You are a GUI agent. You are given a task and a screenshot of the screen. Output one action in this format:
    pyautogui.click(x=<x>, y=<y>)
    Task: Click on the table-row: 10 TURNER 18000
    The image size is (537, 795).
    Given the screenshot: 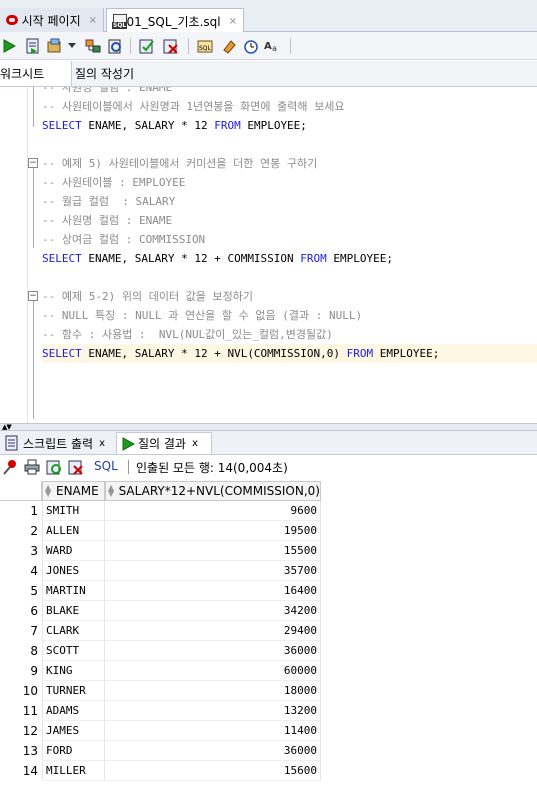 What is the action you would take?
    pyautogui.click(x=268, y=691)
    